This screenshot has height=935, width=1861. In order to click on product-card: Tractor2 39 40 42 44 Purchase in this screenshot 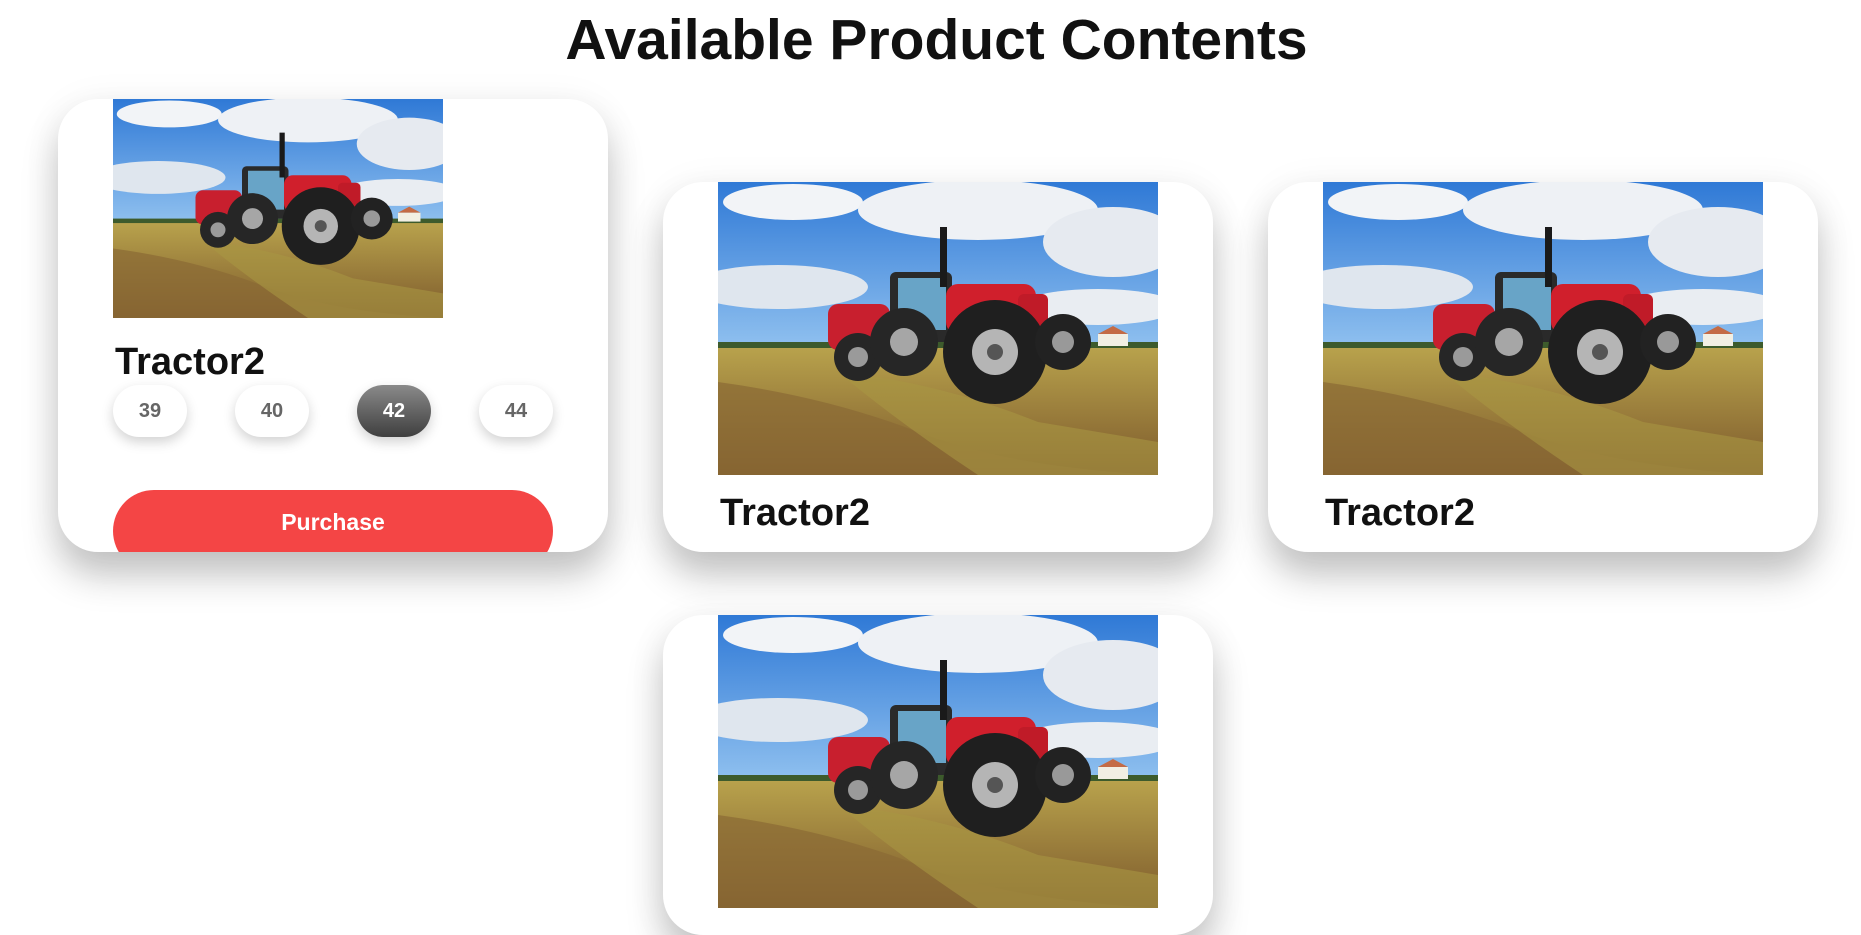, I will do `click(333, 325)`.